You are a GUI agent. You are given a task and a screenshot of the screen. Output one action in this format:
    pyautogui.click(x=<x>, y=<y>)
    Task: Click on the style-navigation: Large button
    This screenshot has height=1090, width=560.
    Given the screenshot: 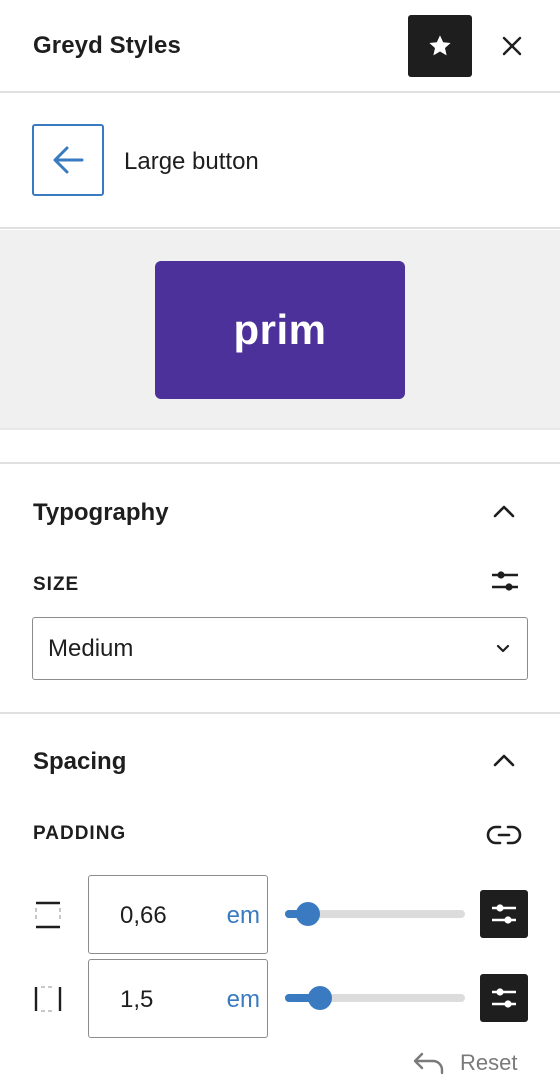 What is the action you would take?
    pyautogui.click(x=280, y=161)
    